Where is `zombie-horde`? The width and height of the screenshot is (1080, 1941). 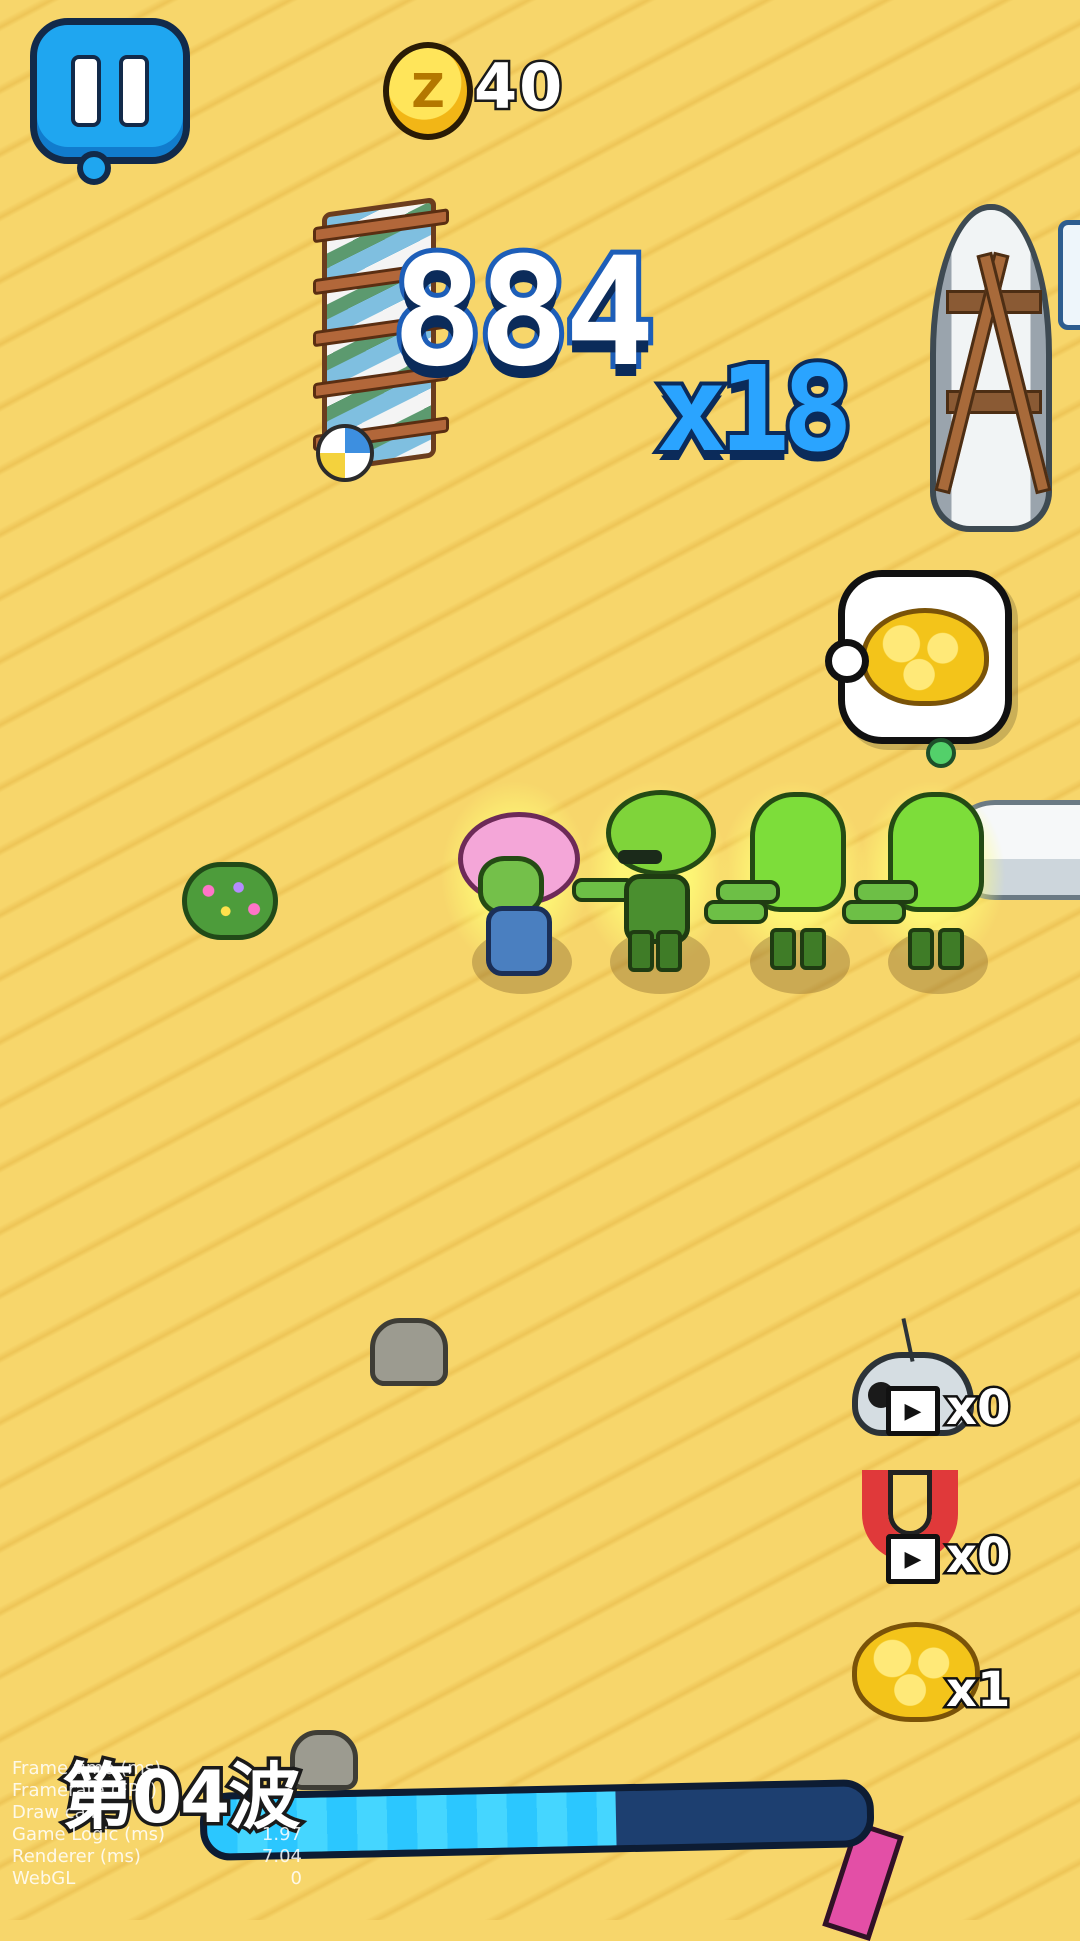 zombie-horde is located at coordinates (725, 895).